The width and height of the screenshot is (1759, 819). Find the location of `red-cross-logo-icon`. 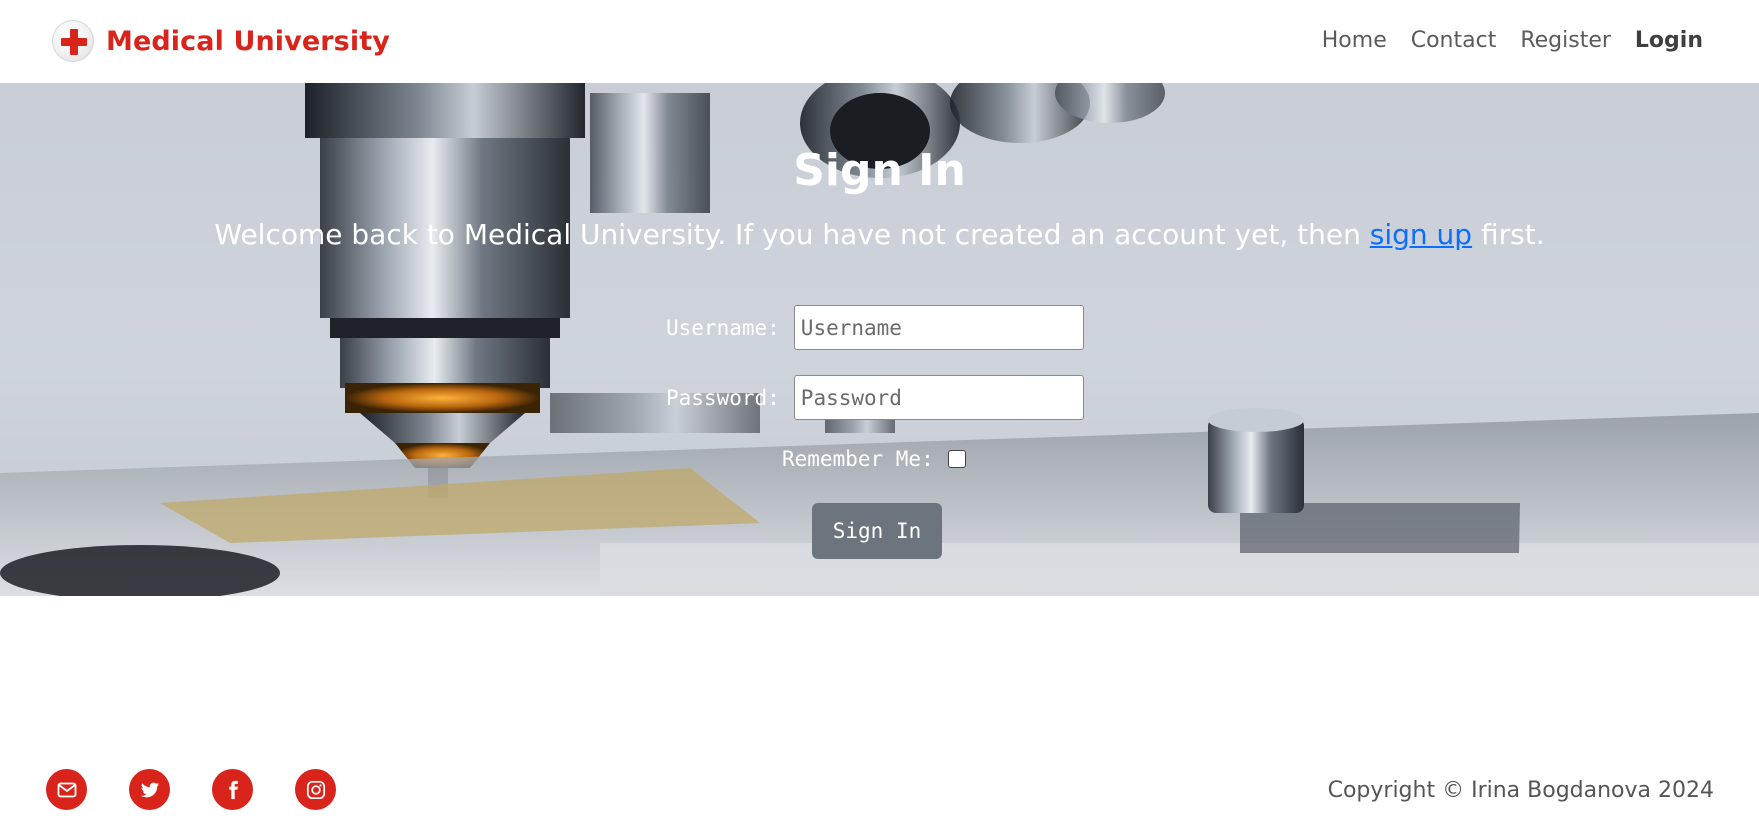

red-cross-logo-icon is located at coordinates (73, 41).